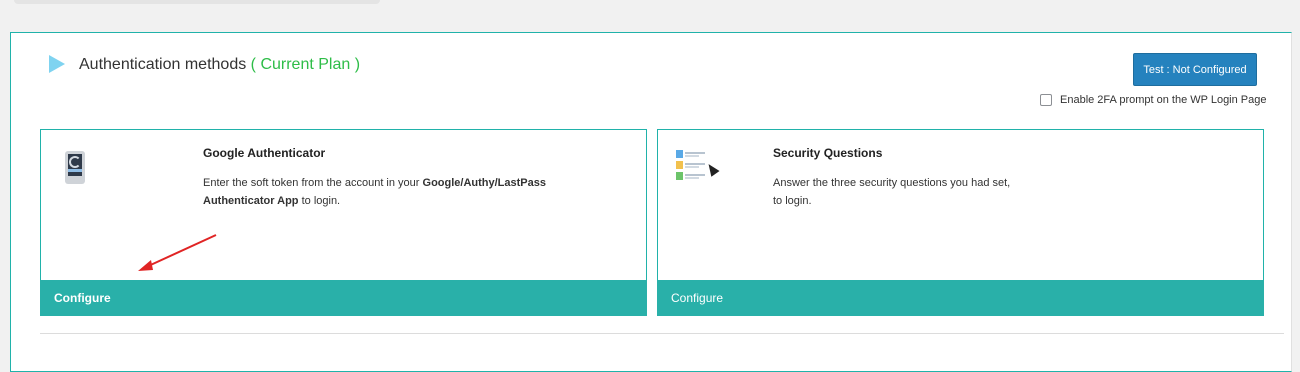  Describe the element at coordinates (1046, 100) in the screenshot. I see `enable-2fa-checkbox` at that location.